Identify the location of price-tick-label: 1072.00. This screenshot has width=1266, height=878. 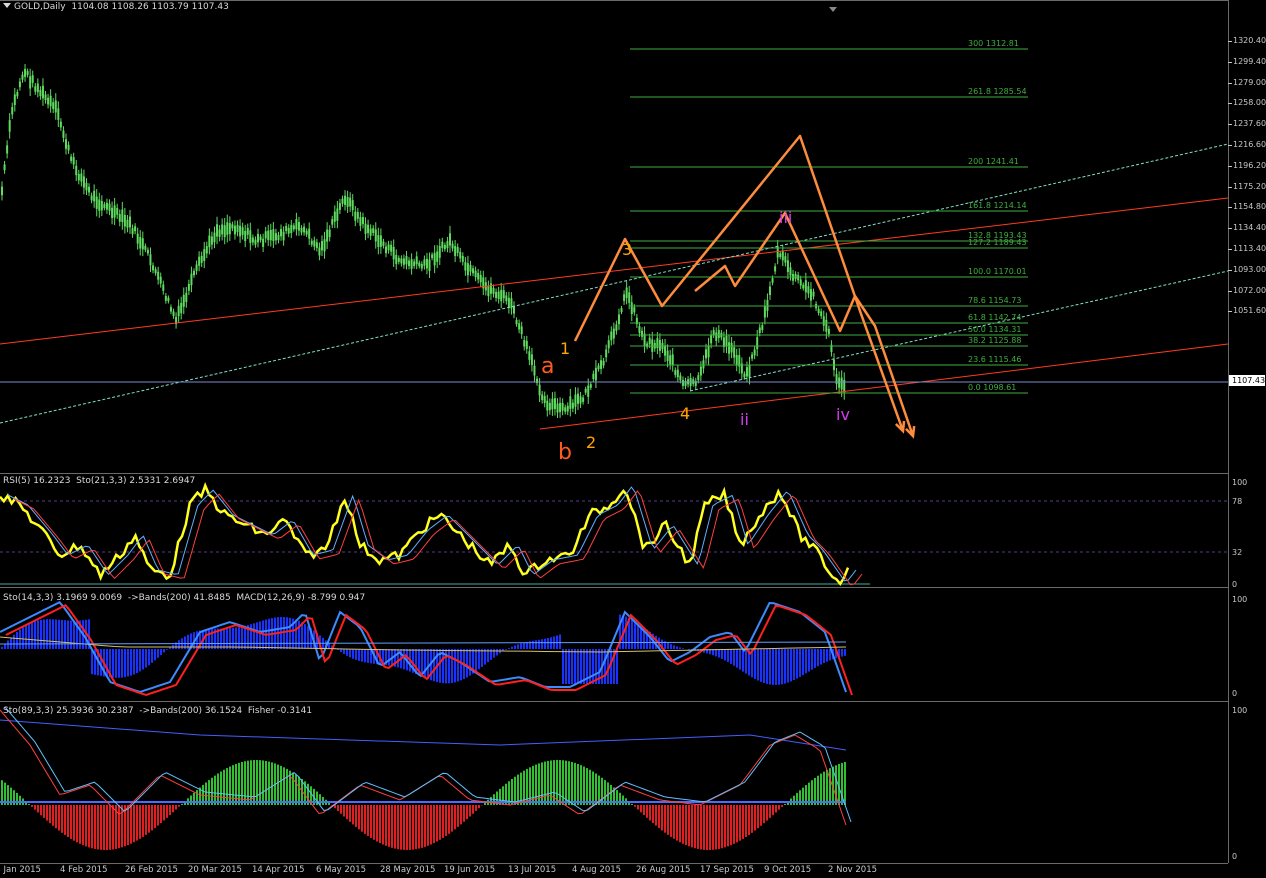
(1249, 290).